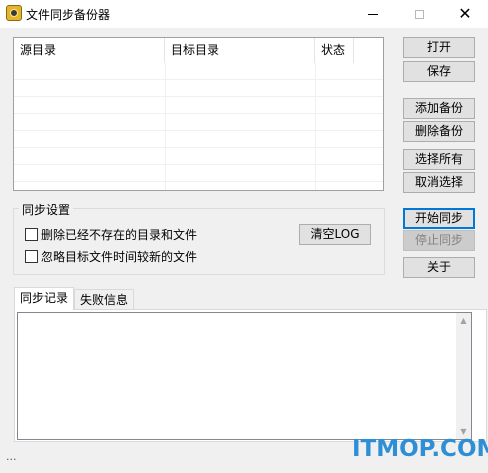 Image resolution: width=488 pixels, height=473 pixels. I want to click on add-backup-button: 添加备份, so click(439, 108).